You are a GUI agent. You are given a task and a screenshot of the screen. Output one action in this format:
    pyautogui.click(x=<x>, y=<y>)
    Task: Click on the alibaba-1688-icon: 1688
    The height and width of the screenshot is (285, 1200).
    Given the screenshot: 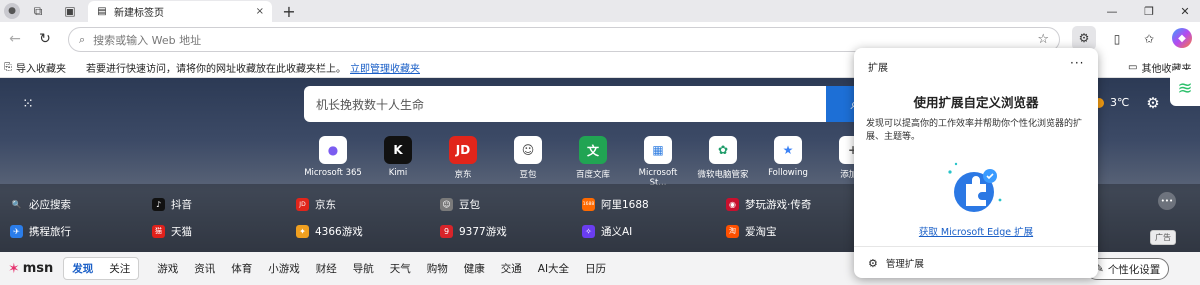 What is the action you would take?
    pyautogui.click(x=588, y=204)
    